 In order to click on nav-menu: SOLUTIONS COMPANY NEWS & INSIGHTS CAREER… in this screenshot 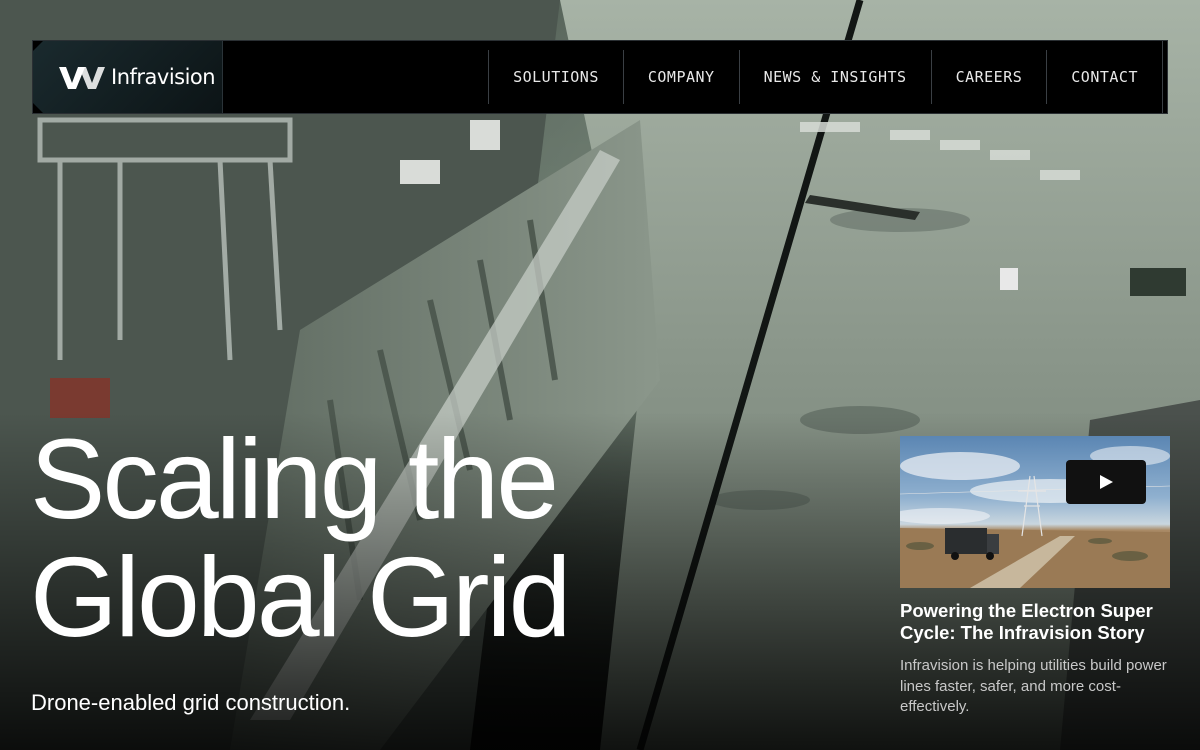, I will do `click(827, 77)`.